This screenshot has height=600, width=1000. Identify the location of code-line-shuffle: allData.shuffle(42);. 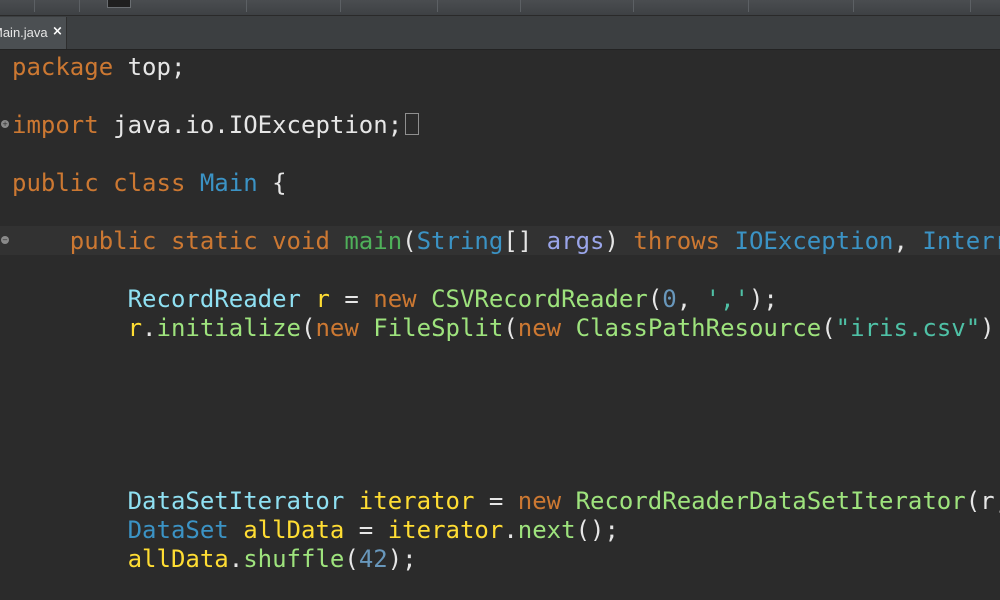
(214, 559).